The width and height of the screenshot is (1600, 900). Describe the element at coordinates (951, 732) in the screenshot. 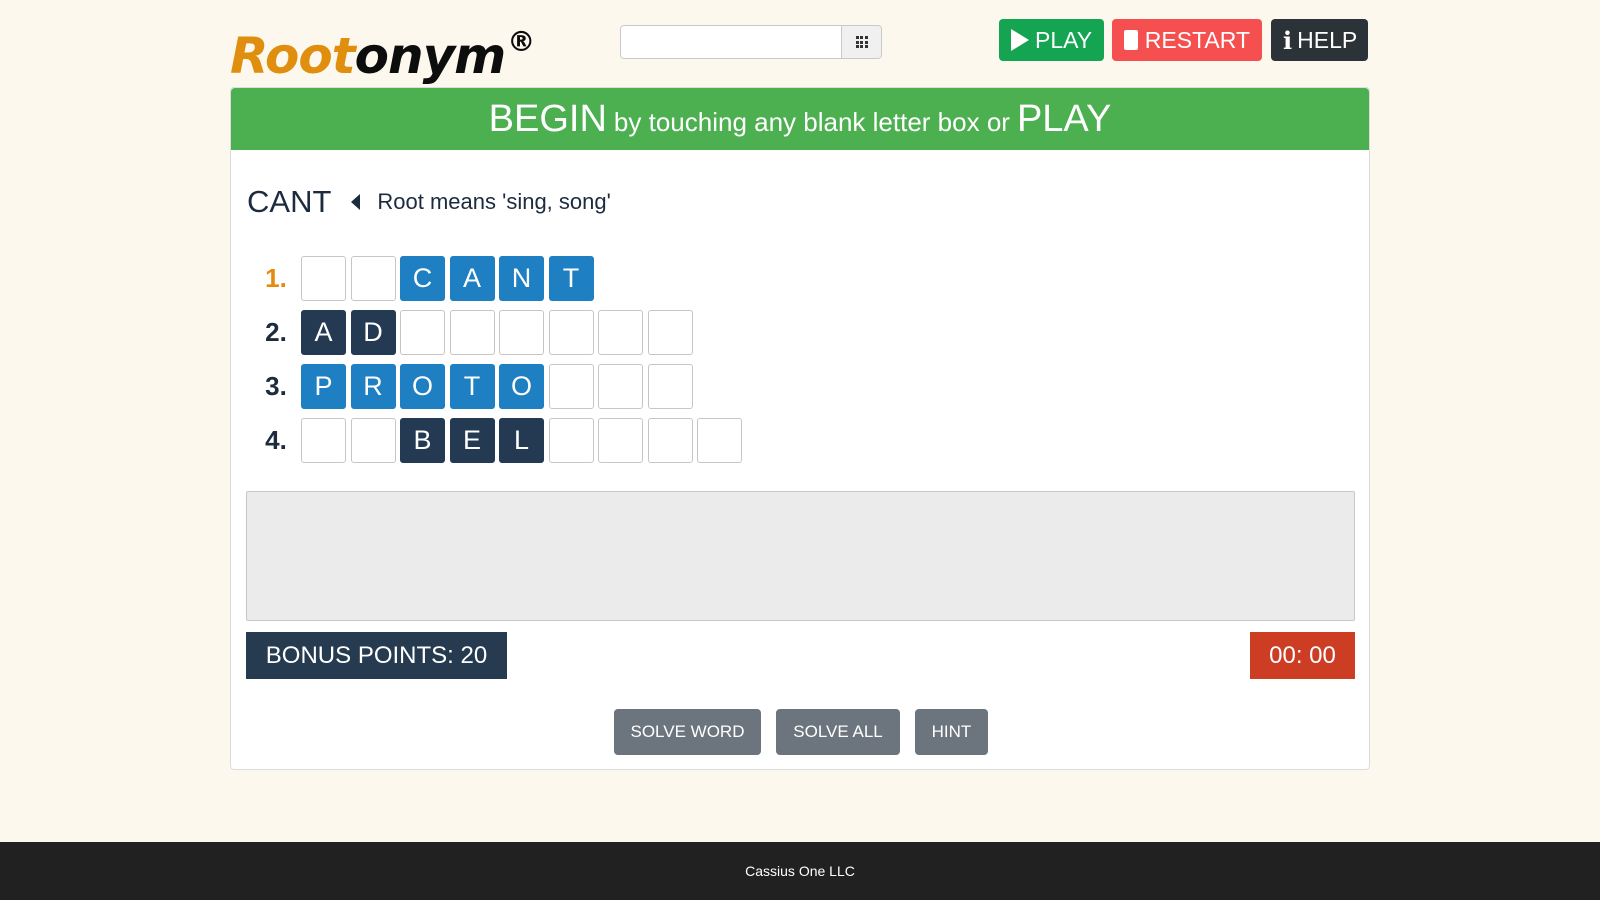

I see `hint-button: HINT` at that location.